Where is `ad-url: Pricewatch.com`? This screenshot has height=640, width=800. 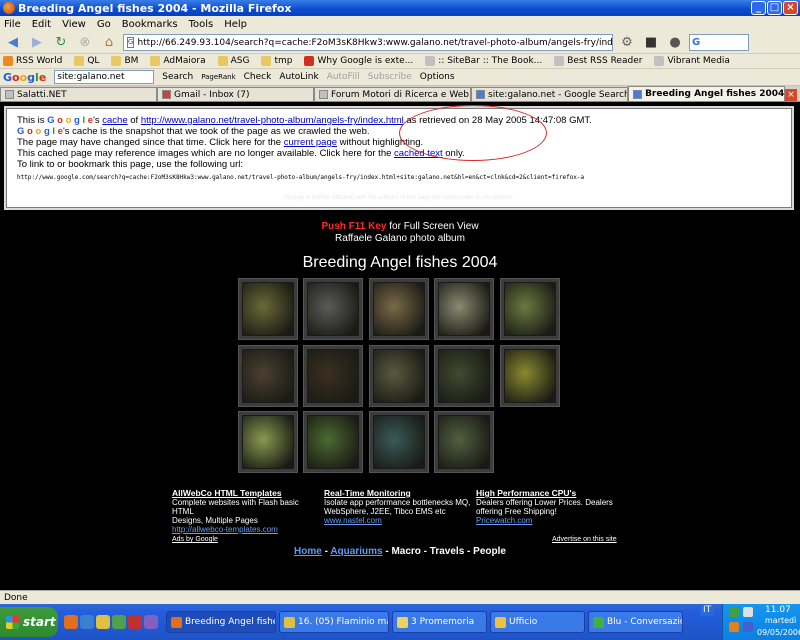 ad-url: Pricewatch.com is located at coordinates (551, 520).